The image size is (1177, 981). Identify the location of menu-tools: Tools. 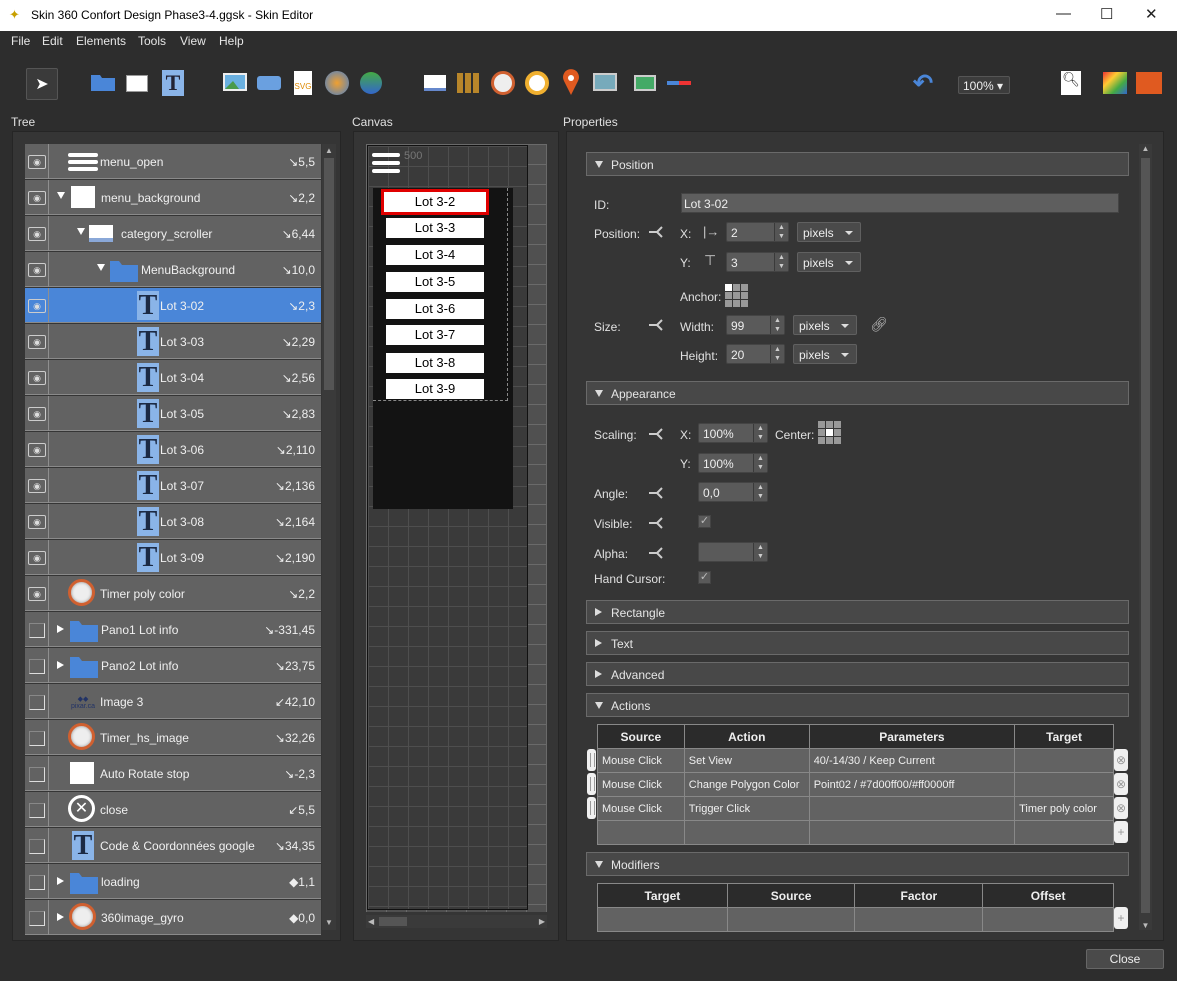
(152, 41).